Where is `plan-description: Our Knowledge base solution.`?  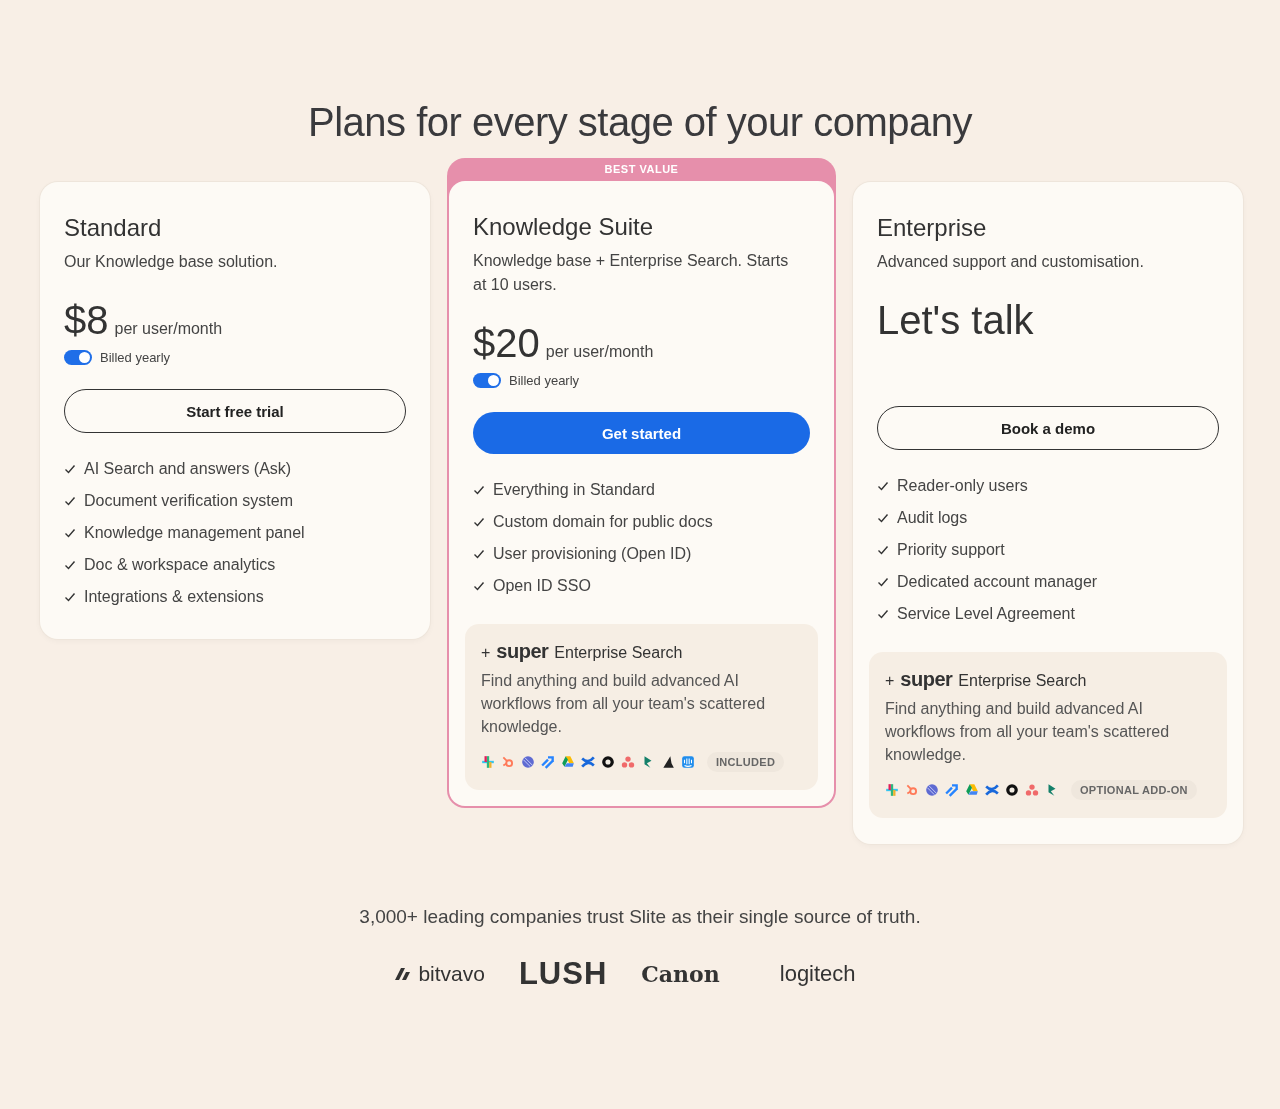
plan-description: Our Knowledge base solution. is located at coordinates (171, 262).